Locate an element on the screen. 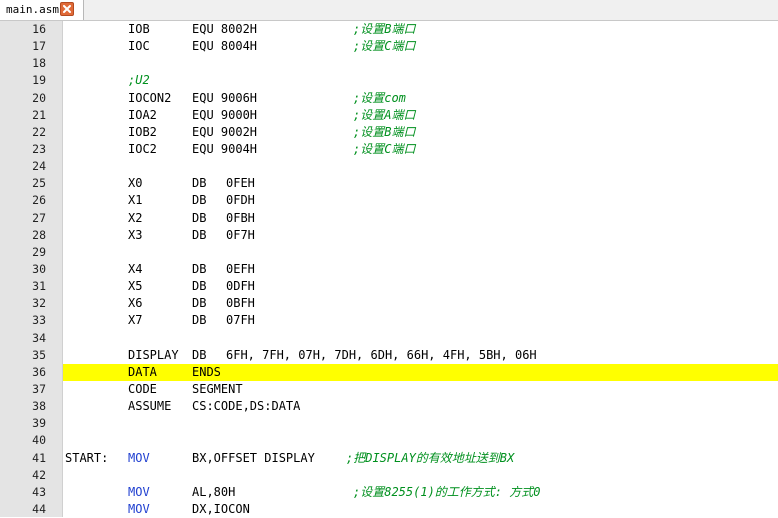  code-line: 42 is located at coordinates (389, 475).